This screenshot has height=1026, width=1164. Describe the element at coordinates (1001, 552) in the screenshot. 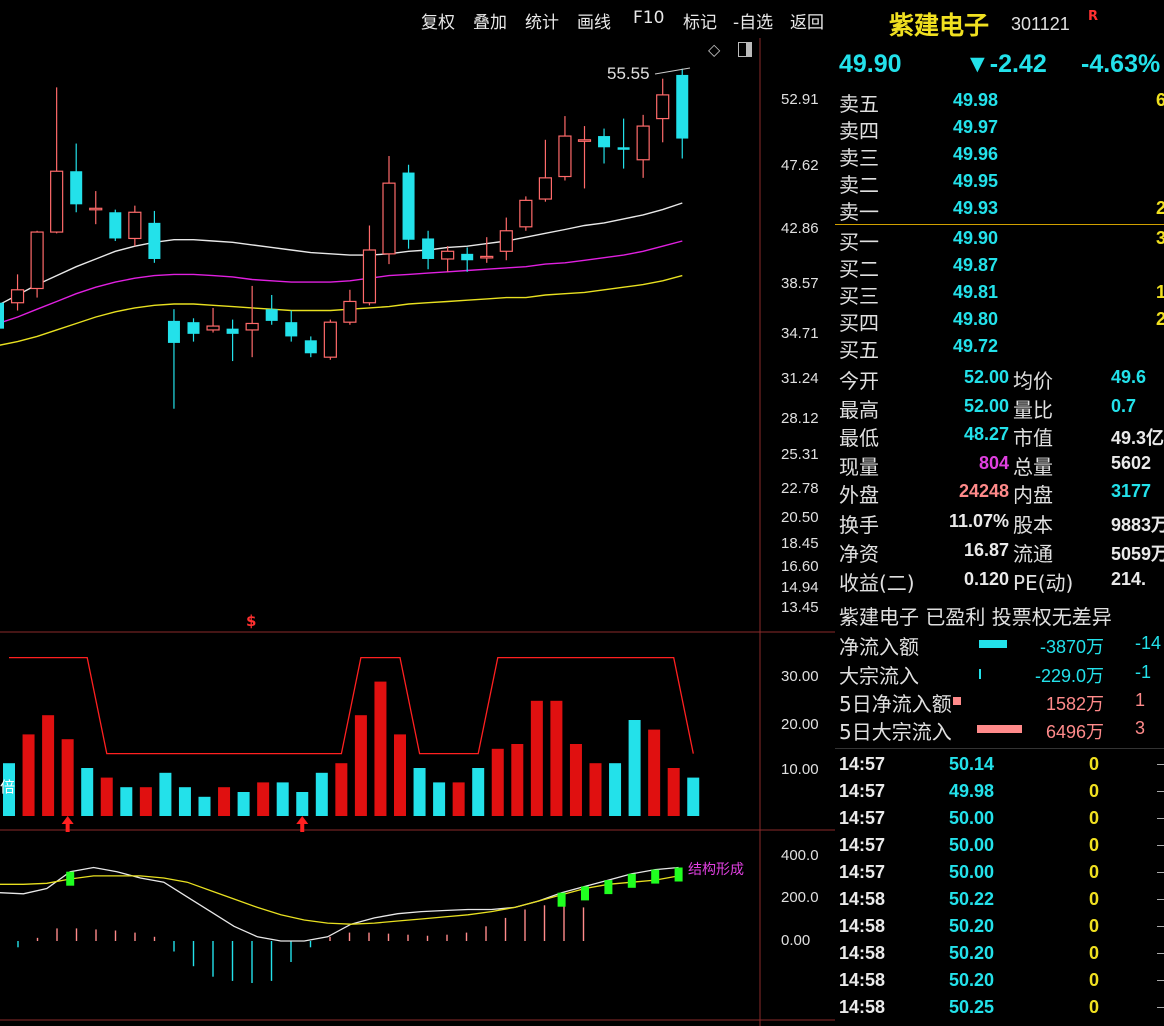

I see `stats-row-6: 净资 16.87 流通 5059万` at that location.